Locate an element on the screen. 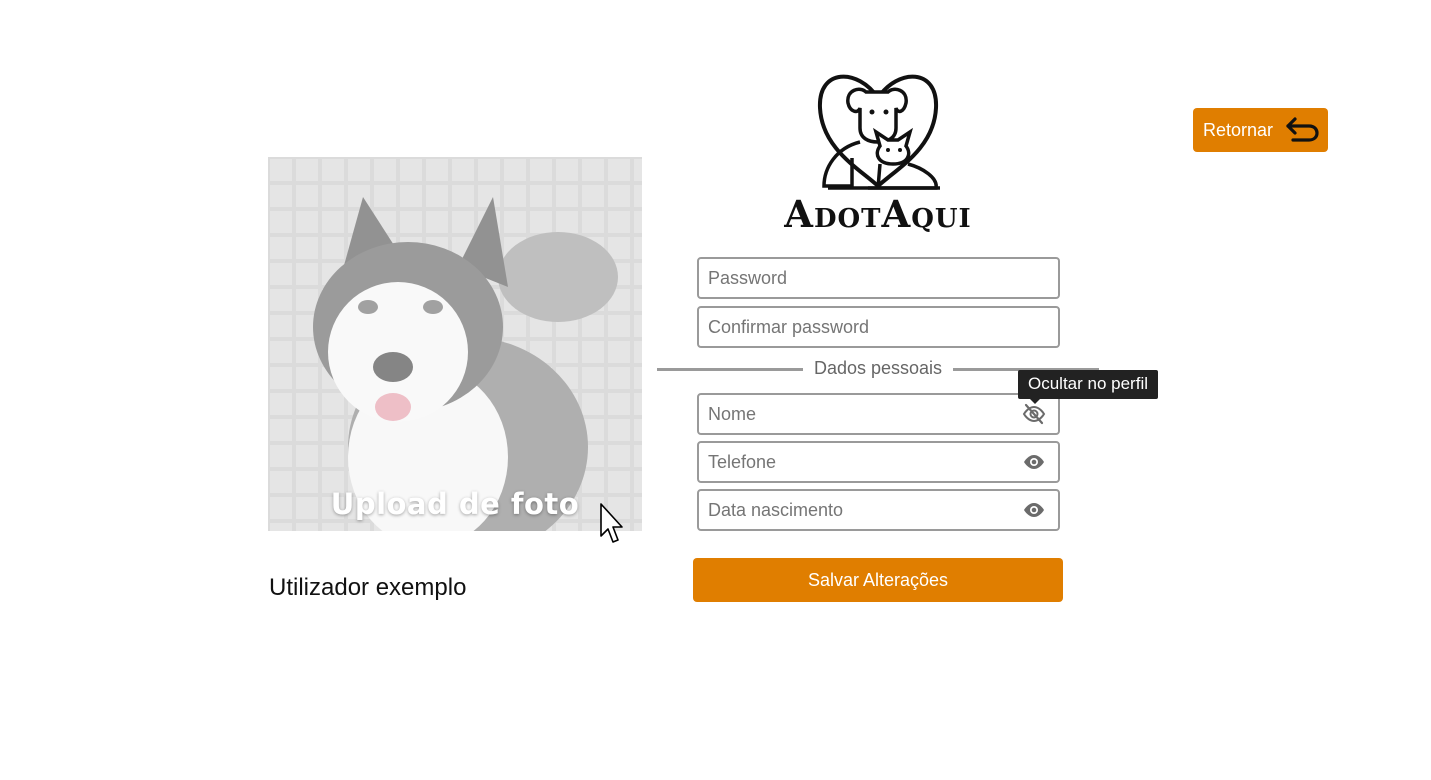 This screenshot has width=1431, height=780. save-changes-button: Salvar Alterações is located at coordinates (878, 580).